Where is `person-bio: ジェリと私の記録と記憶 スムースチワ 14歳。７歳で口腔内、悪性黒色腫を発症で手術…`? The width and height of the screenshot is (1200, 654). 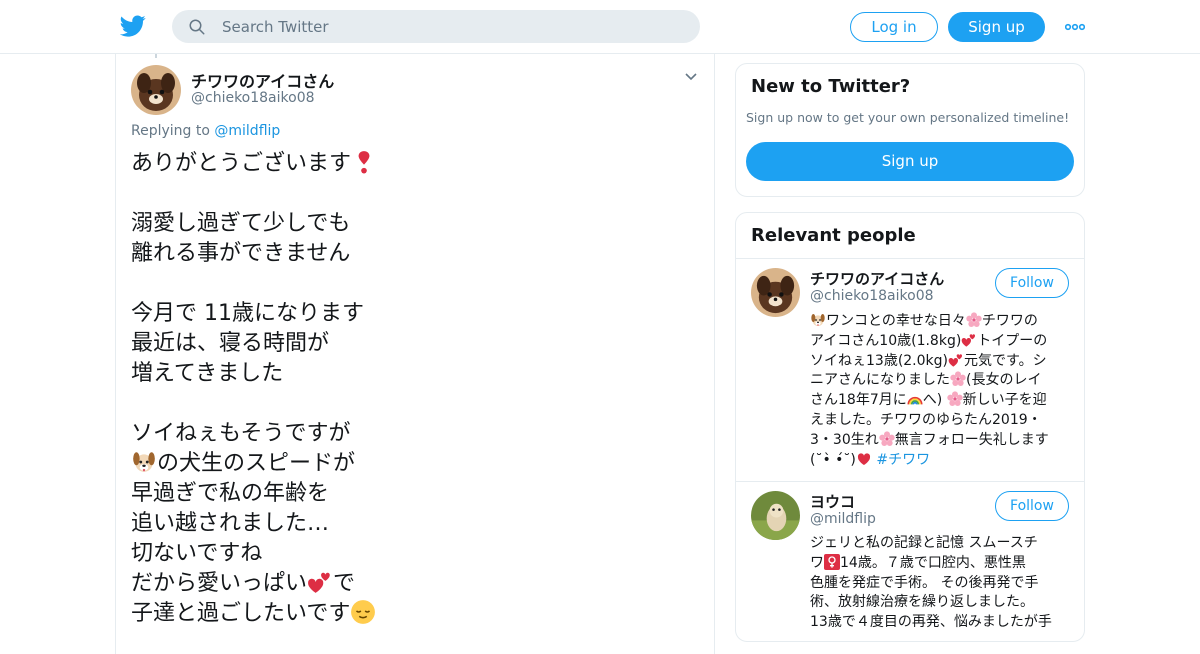 person-bio: ジェリと私の記録と記憶 スムースチワ 14歳。７歳で口腔内、悪性黒色腫を発症で手術… is located at coordinates (941, 583).